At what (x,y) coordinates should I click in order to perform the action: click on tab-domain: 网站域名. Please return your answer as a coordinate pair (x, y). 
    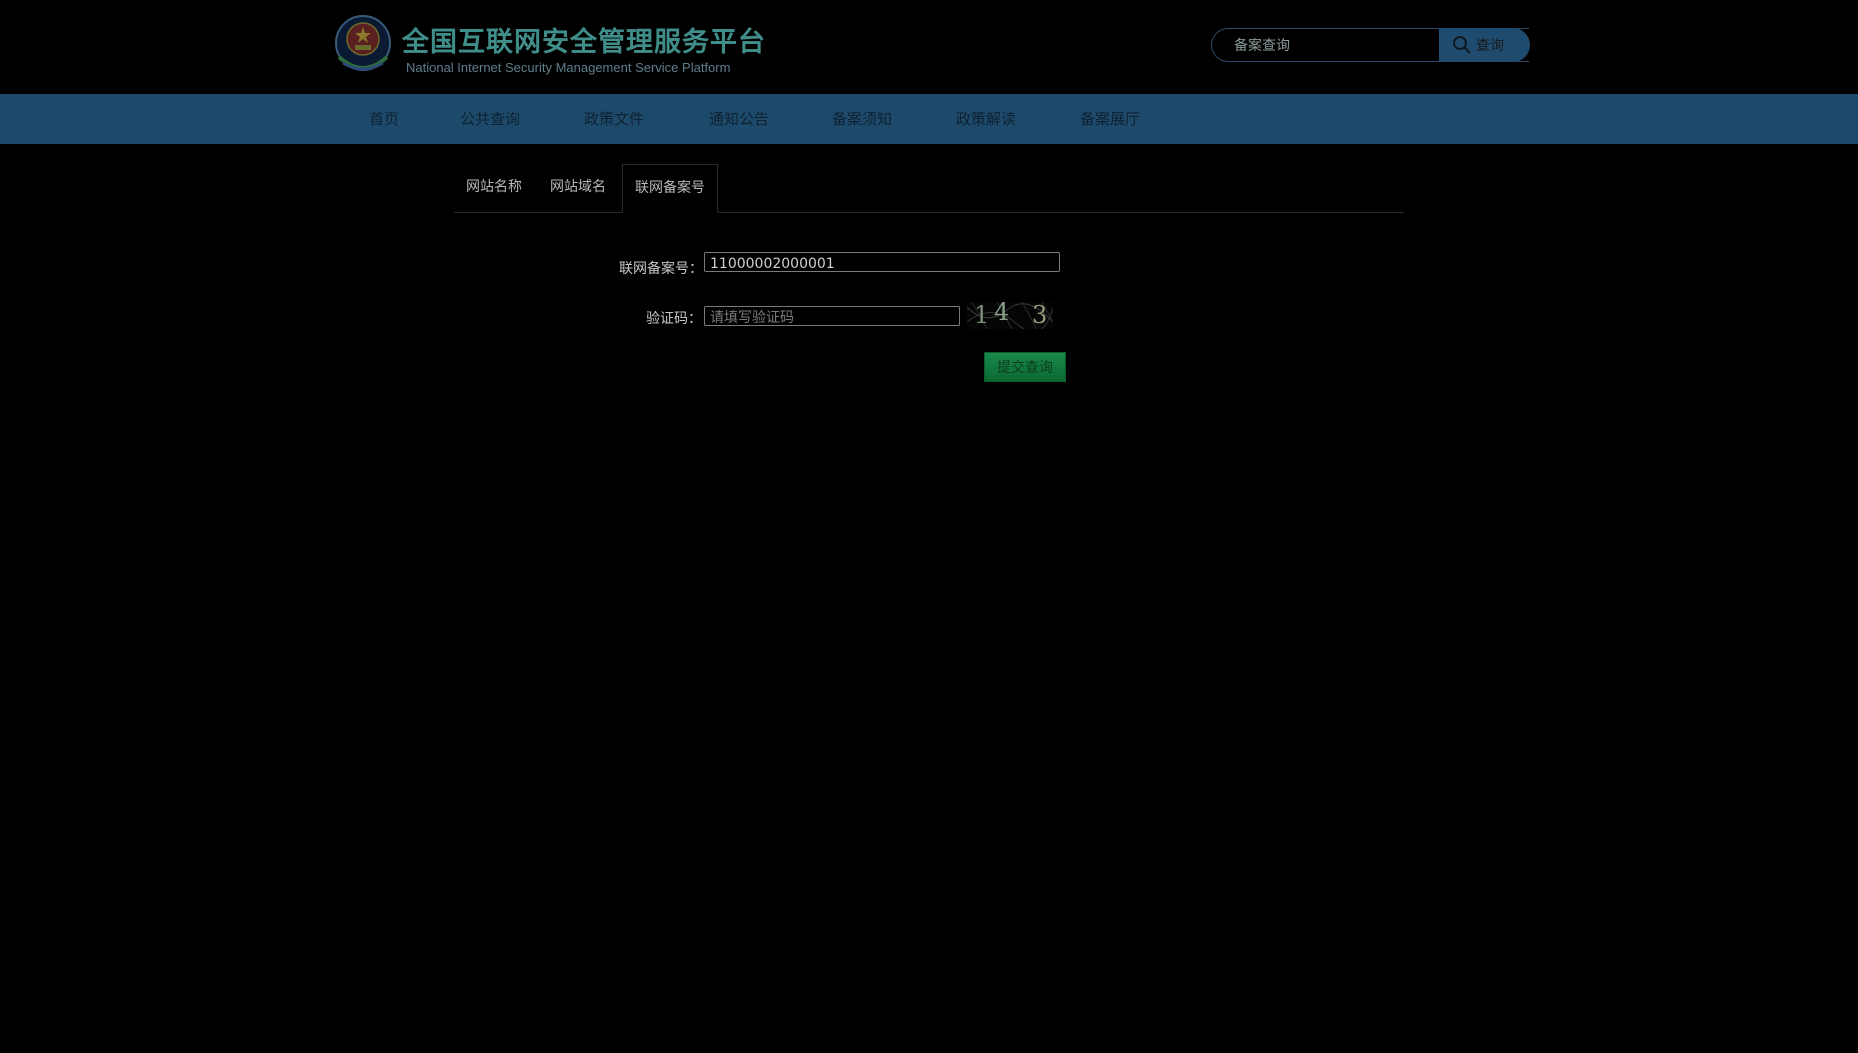
    Looking at the image, I should click on (578, 187).